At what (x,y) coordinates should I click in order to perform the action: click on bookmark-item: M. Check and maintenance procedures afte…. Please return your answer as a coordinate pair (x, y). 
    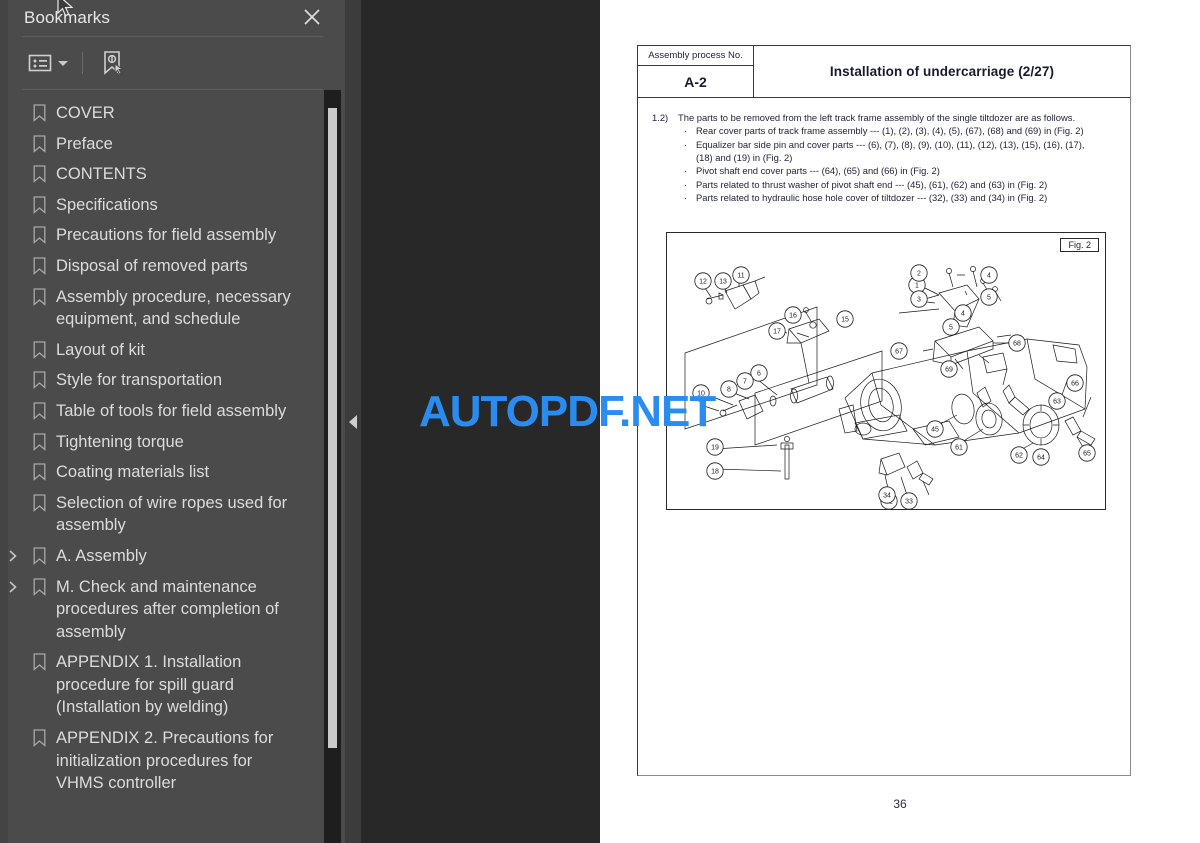
    Looking at the image, I should click on (161, 610).